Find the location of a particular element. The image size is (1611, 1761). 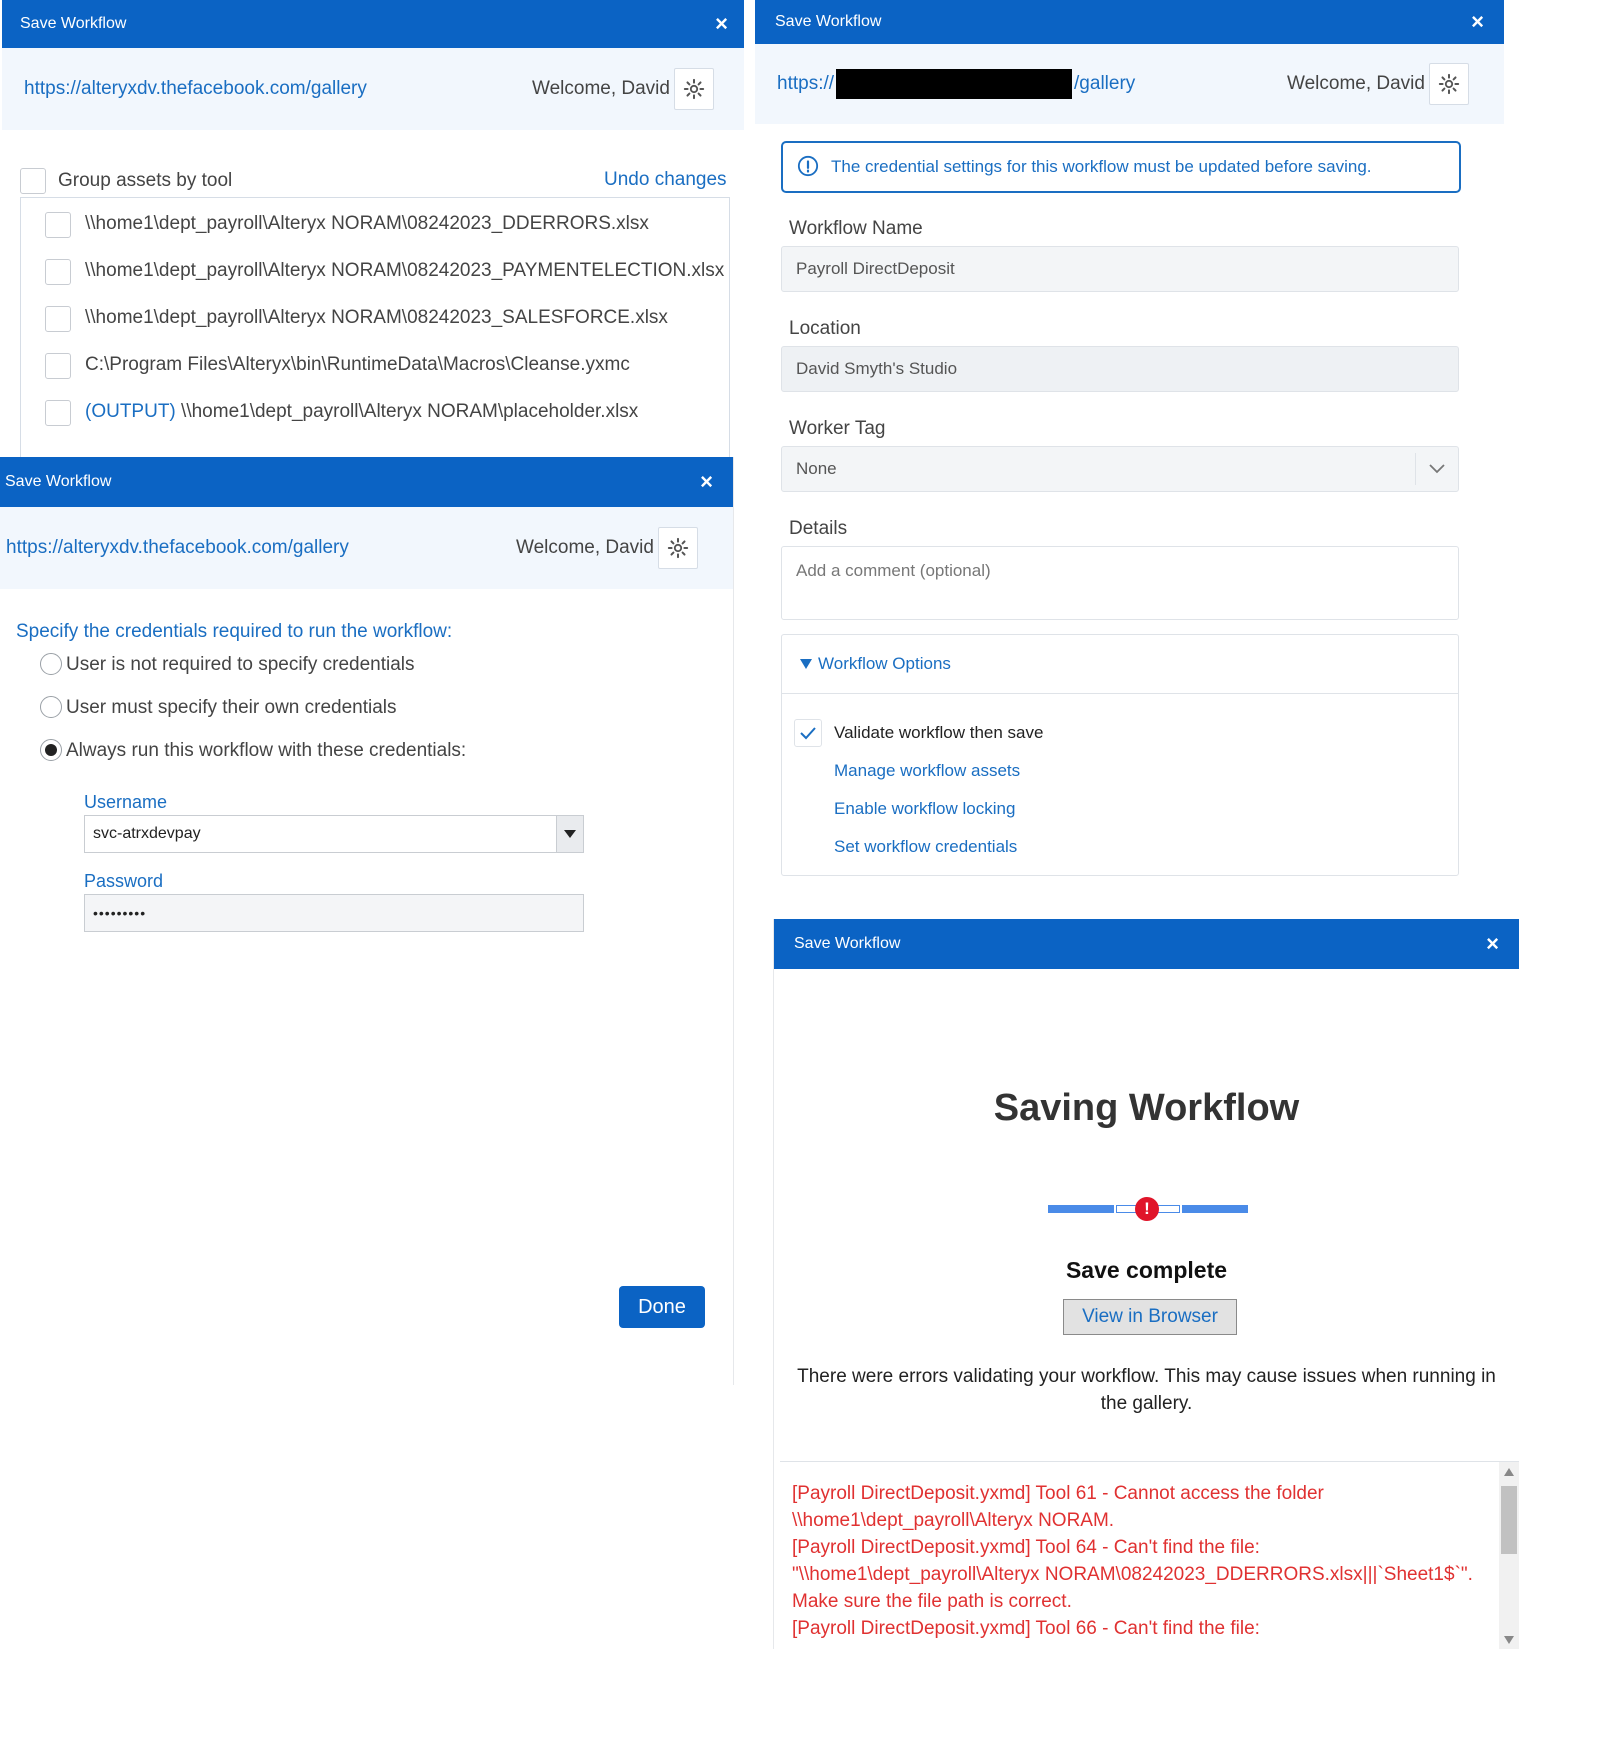

dropdown-arrow-button is located at coordinates (569, 834).